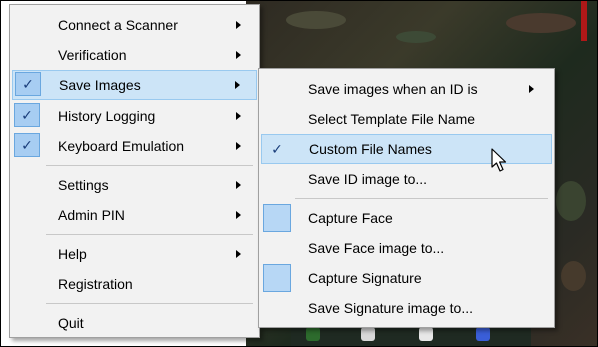 The height and width of the screenshot is (347, 598). What do you see at coordinates (118, 25) in the screenshot?
I see `menu-item-label: Connect a Scanner` at bounding box center [118, 25].